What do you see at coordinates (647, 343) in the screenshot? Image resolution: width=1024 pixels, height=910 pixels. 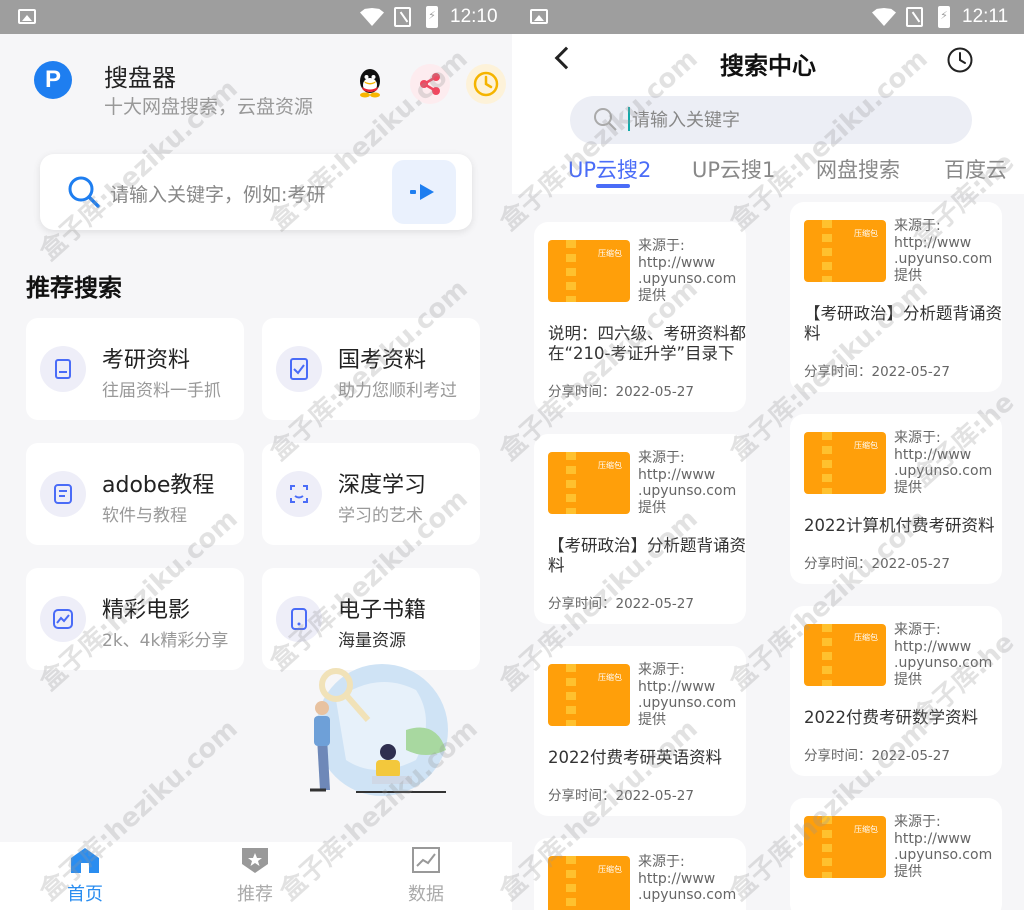 I see `result-title: 说明：四六级、考研资料都在“210-考证升学”目录下` at bounding box center [647, 343].